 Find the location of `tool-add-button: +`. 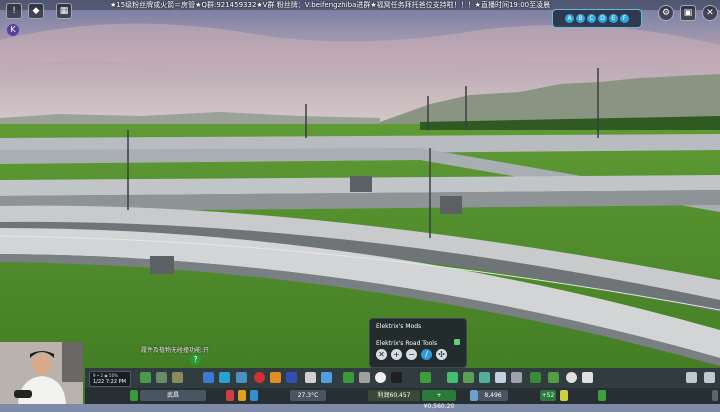

tool-add-button: + is located at coordinates (396, 354).